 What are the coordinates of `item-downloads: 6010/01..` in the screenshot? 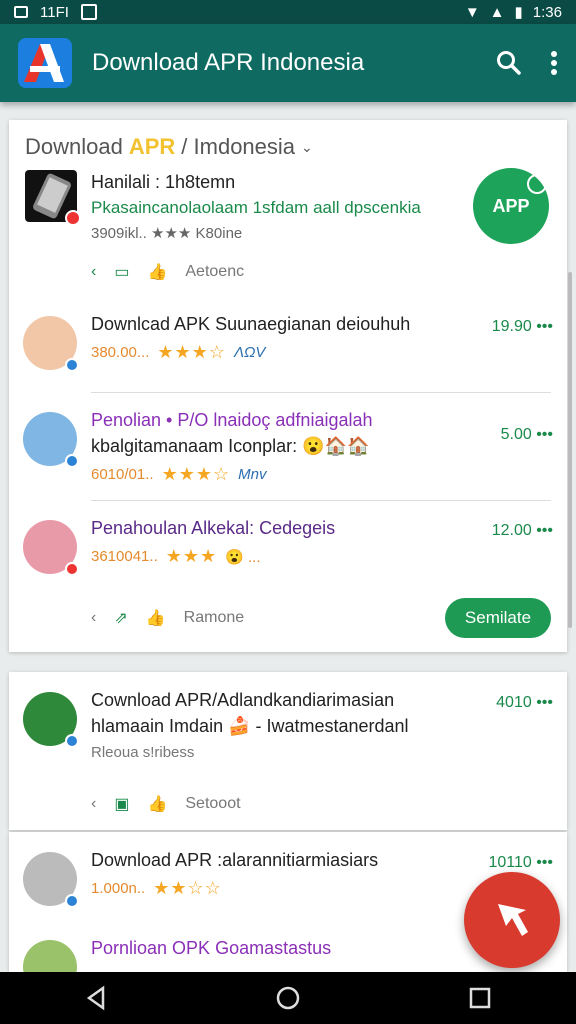 It's located at (122, 474).